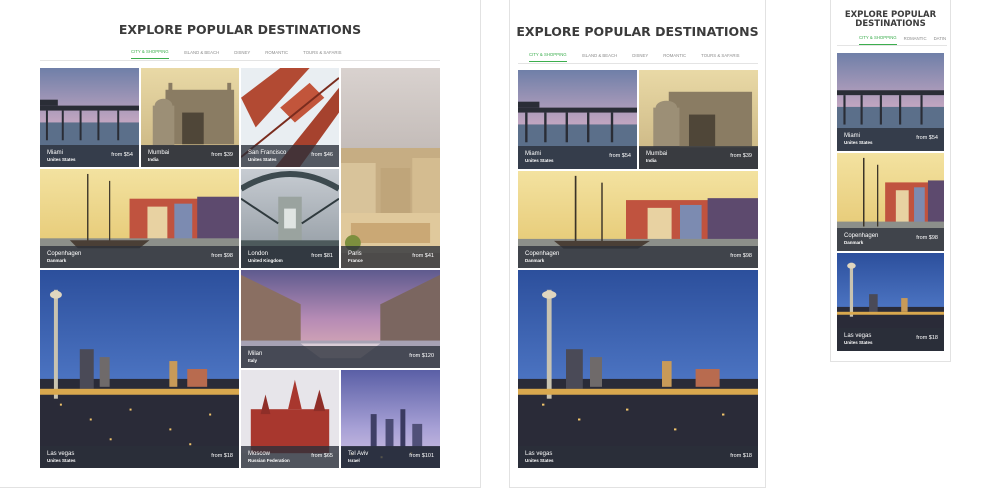 The height and width of the screenshot is (488, 981). I want to click on tab-dating: DATIN, so click(940, 40).